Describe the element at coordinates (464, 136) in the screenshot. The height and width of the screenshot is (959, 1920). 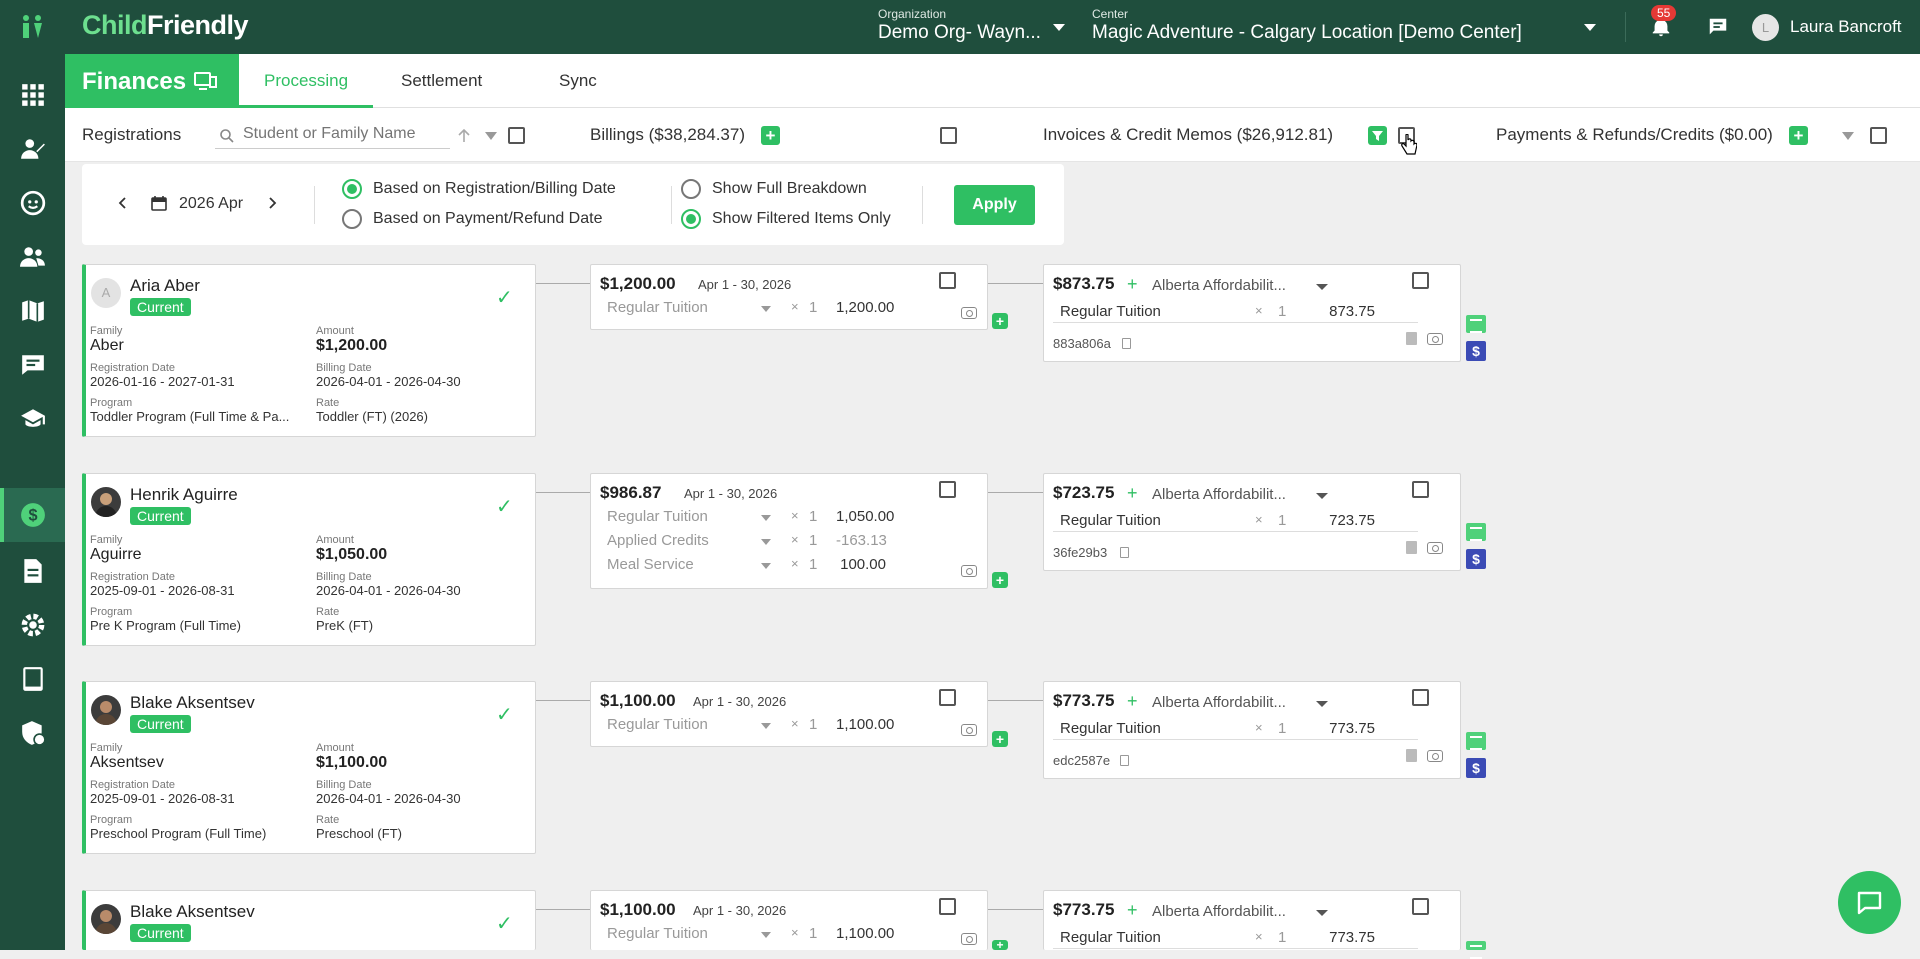
I see `sort-arrow-icon` at that location.